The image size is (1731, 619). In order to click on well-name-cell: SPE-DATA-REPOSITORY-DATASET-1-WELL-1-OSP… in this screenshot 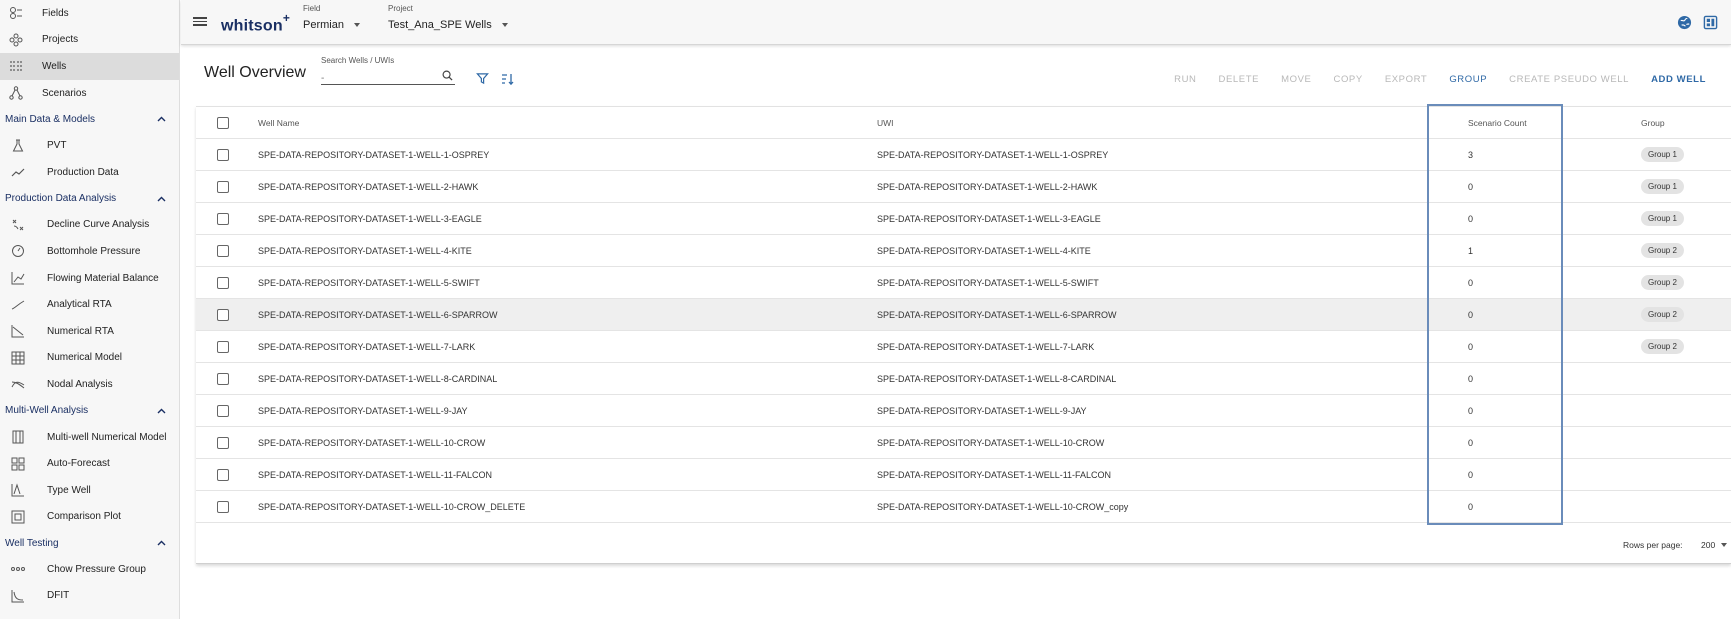, I will do `click(373, 154)`.